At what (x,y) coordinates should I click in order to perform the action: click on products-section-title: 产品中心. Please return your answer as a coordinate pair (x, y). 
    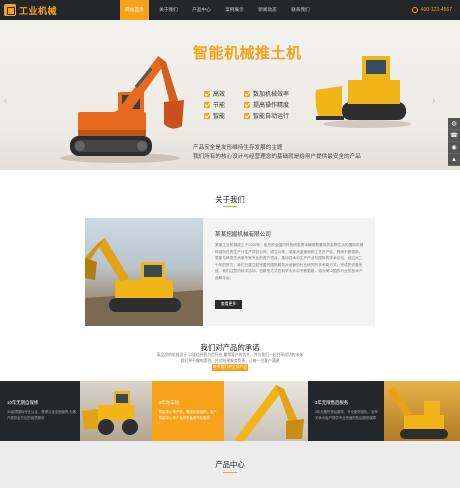
    Looking at the image, I should click on (230, 464).